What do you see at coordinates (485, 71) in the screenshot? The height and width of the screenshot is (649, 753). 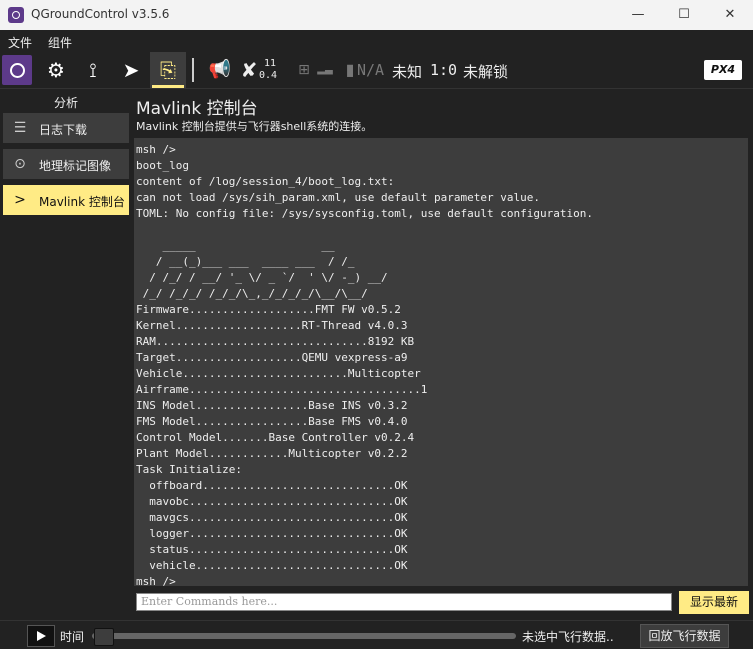 I see `arm-state: 未解锁` at bounding box center [485, 71].